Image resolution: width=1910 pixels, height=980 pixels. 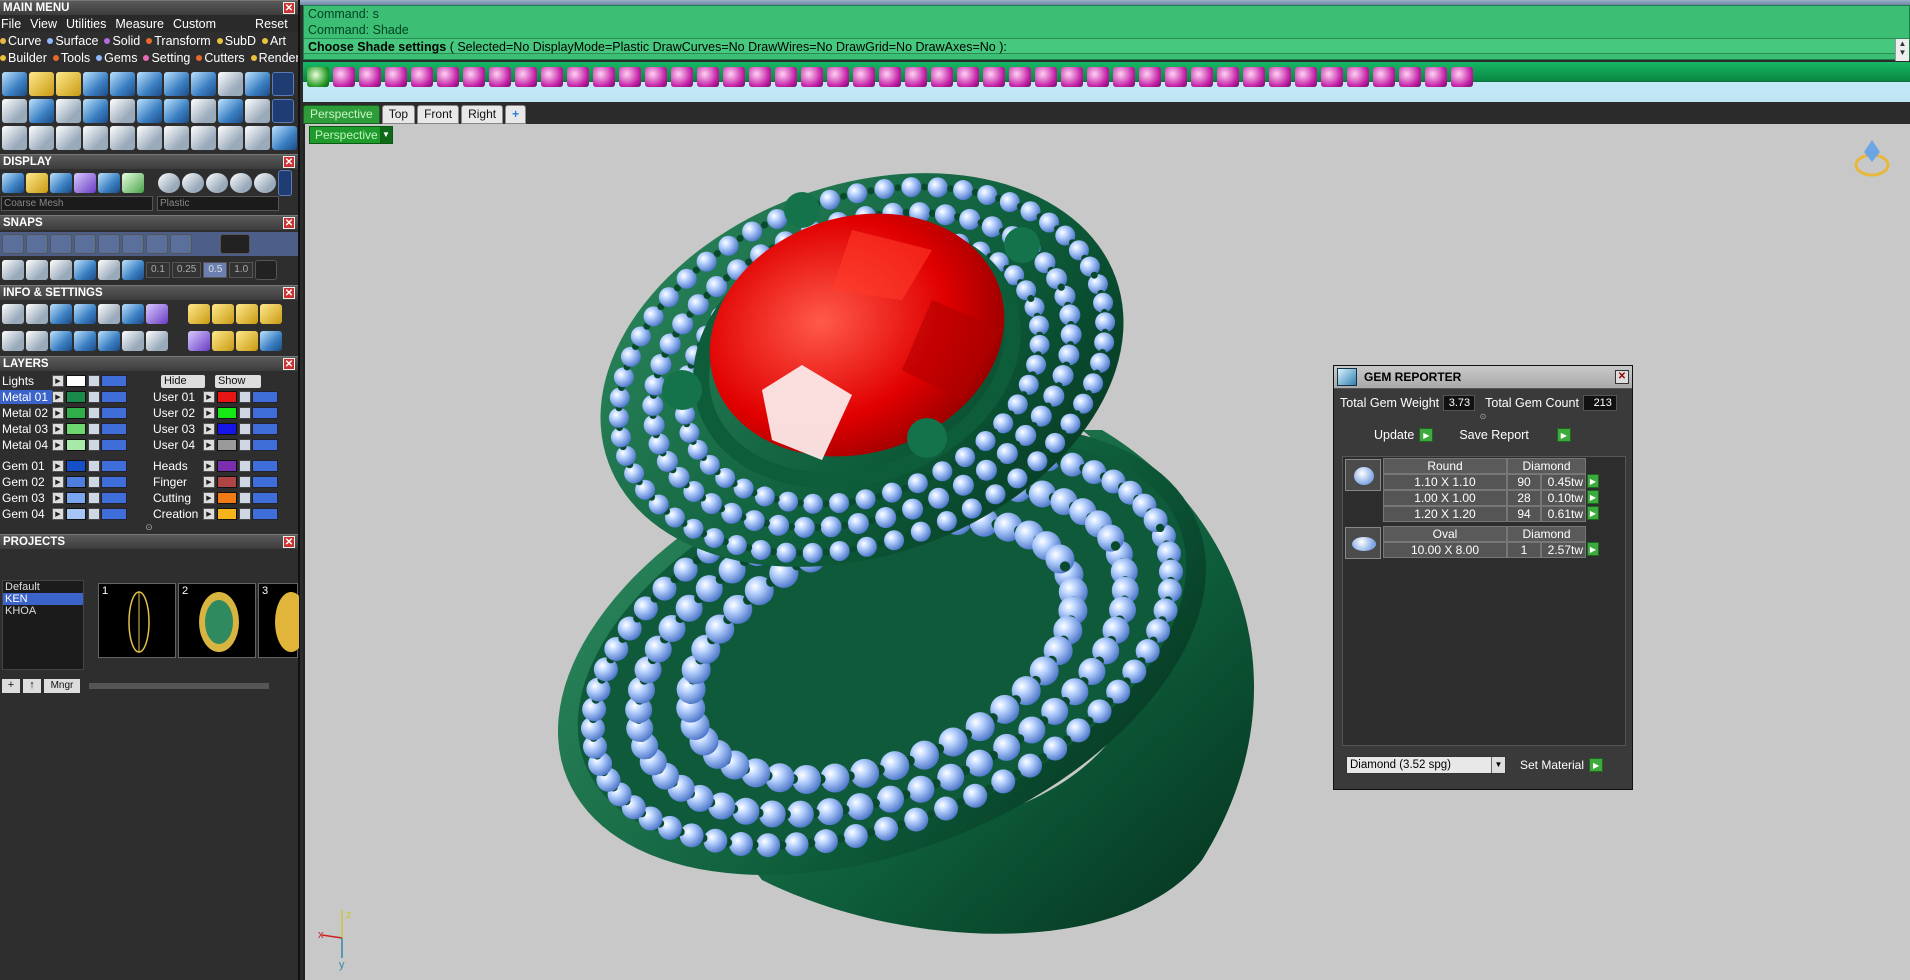 I want to click on leaf-icon, so click(x=1072, y=77).